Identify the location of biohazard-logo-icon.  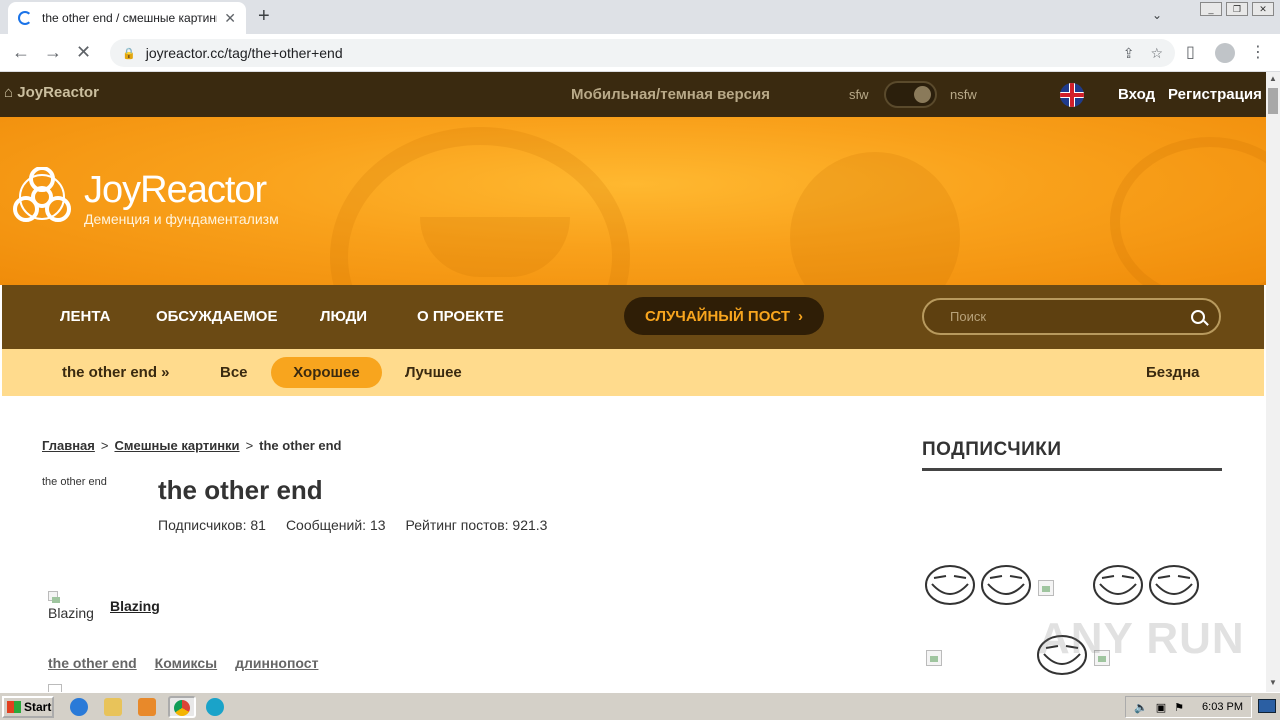
(42, 200).